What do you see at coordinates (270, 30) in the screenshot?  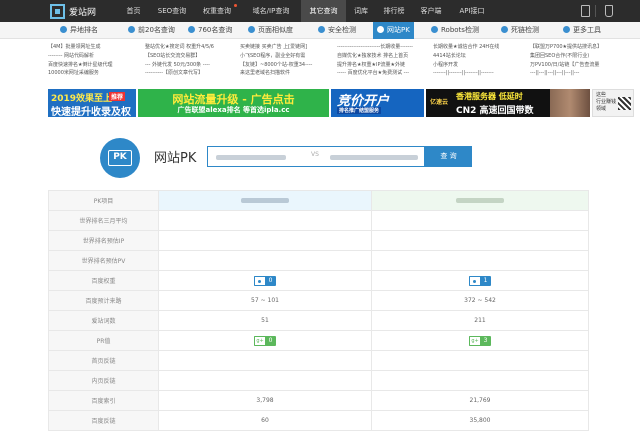 I see `tool-nav-item: 页面相似度` at bounding box center [270, 30].